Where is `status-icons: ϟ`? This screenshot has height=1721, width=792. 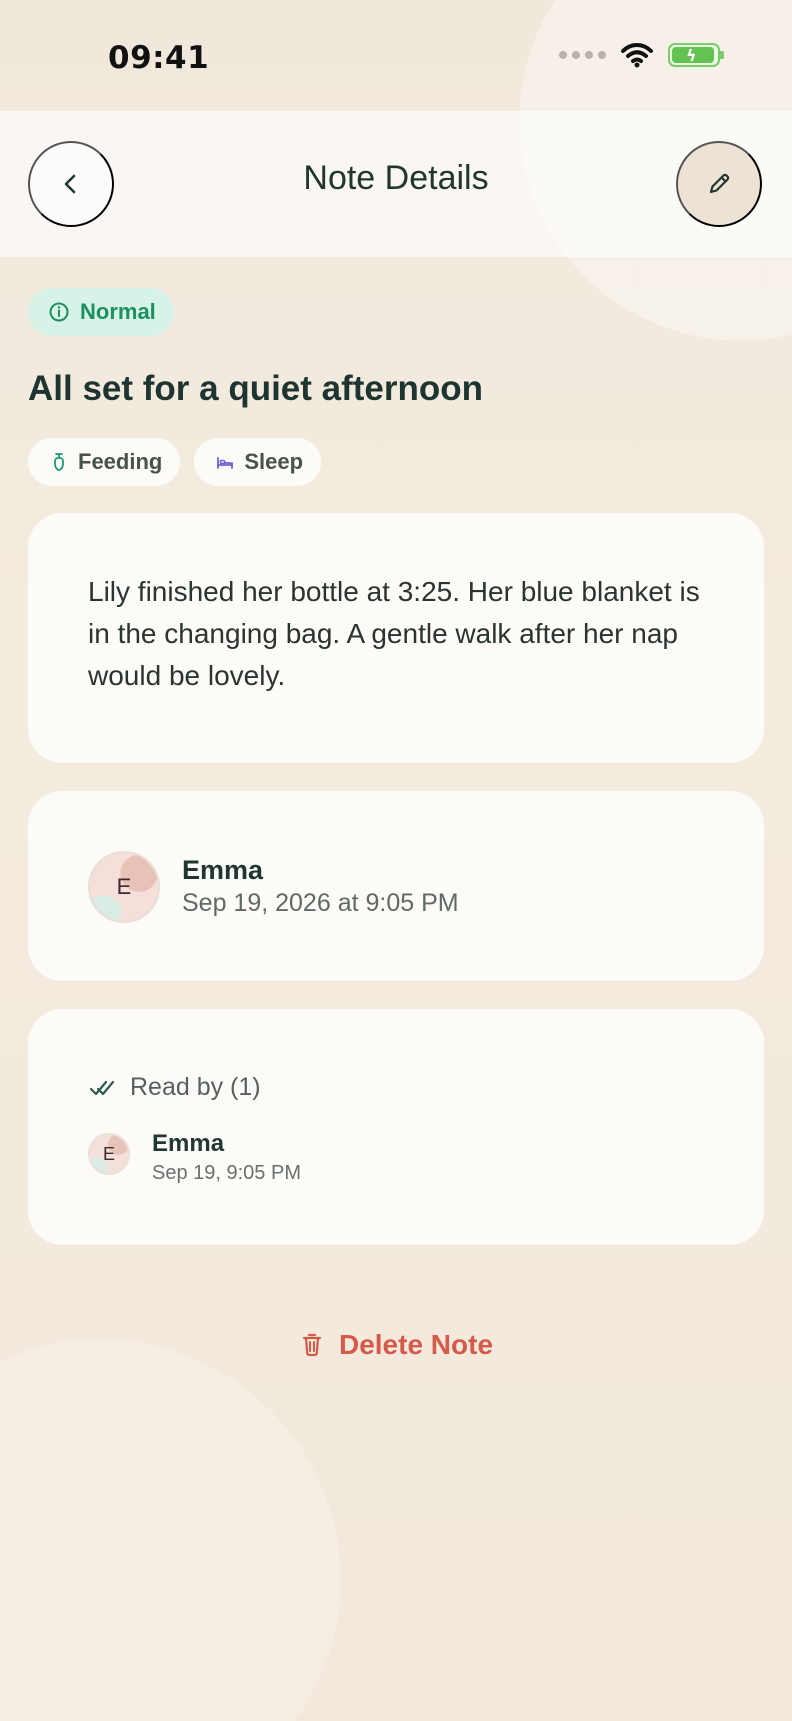 status-icons: ϟ is located at coordinates (641, 55).